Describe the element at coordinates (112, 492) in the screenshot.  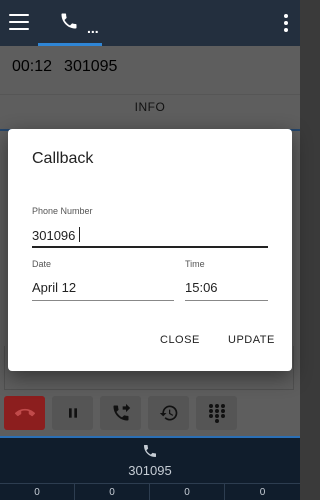
I see `counter-2: 0` at that location.